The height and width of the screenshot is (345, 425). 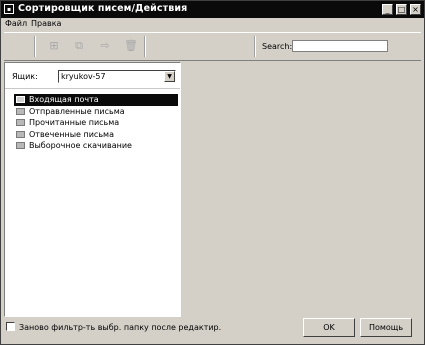 What do you see at coordinates (329, 327) in the screenshot?
I see `ok-button: OK` at bounding box center [329, 327].